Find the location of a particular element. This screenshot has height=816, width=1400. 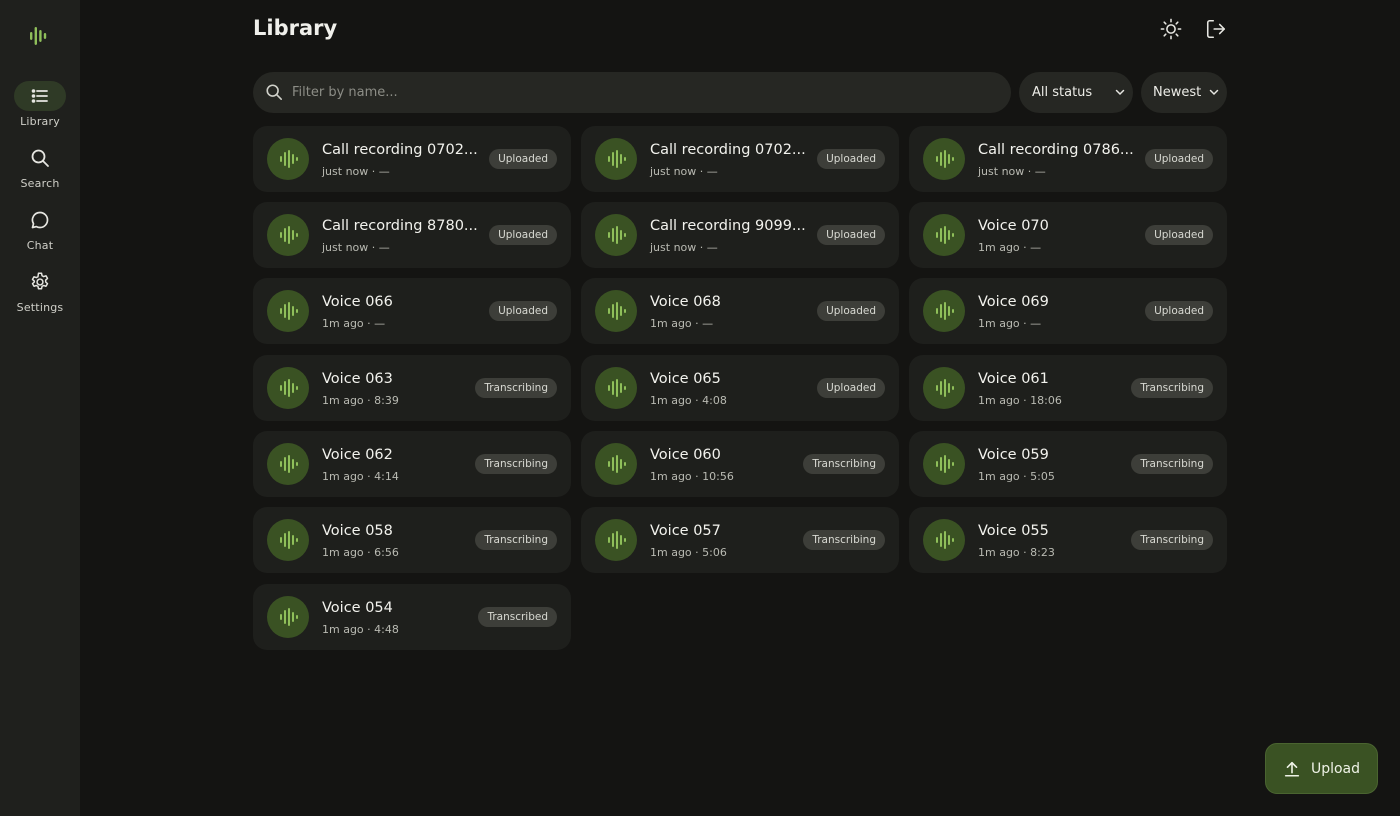

recording-card: Voice 054 1m ago · 4:48 Transcribed is located at coordinates (412, 617).